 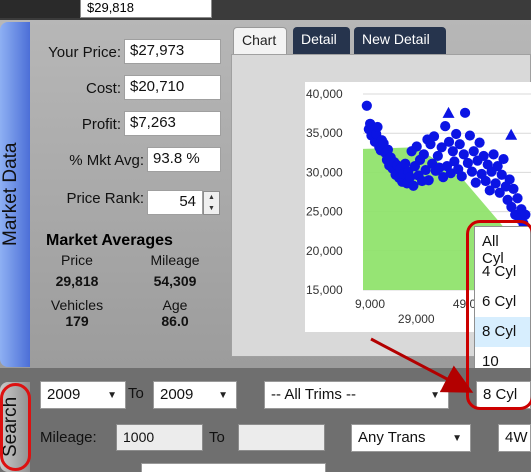 I want to click on trans-value: Any Trans, so click(x=392, y=437).